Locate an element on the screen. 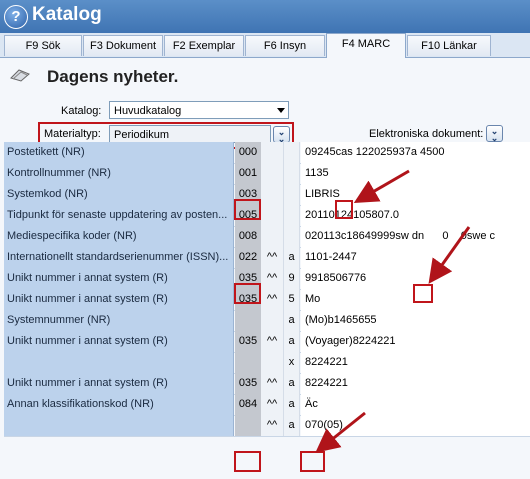 The width and height of the screenshot is (530, 479). field-value: 070(05) is located at coordinates (415, 425).